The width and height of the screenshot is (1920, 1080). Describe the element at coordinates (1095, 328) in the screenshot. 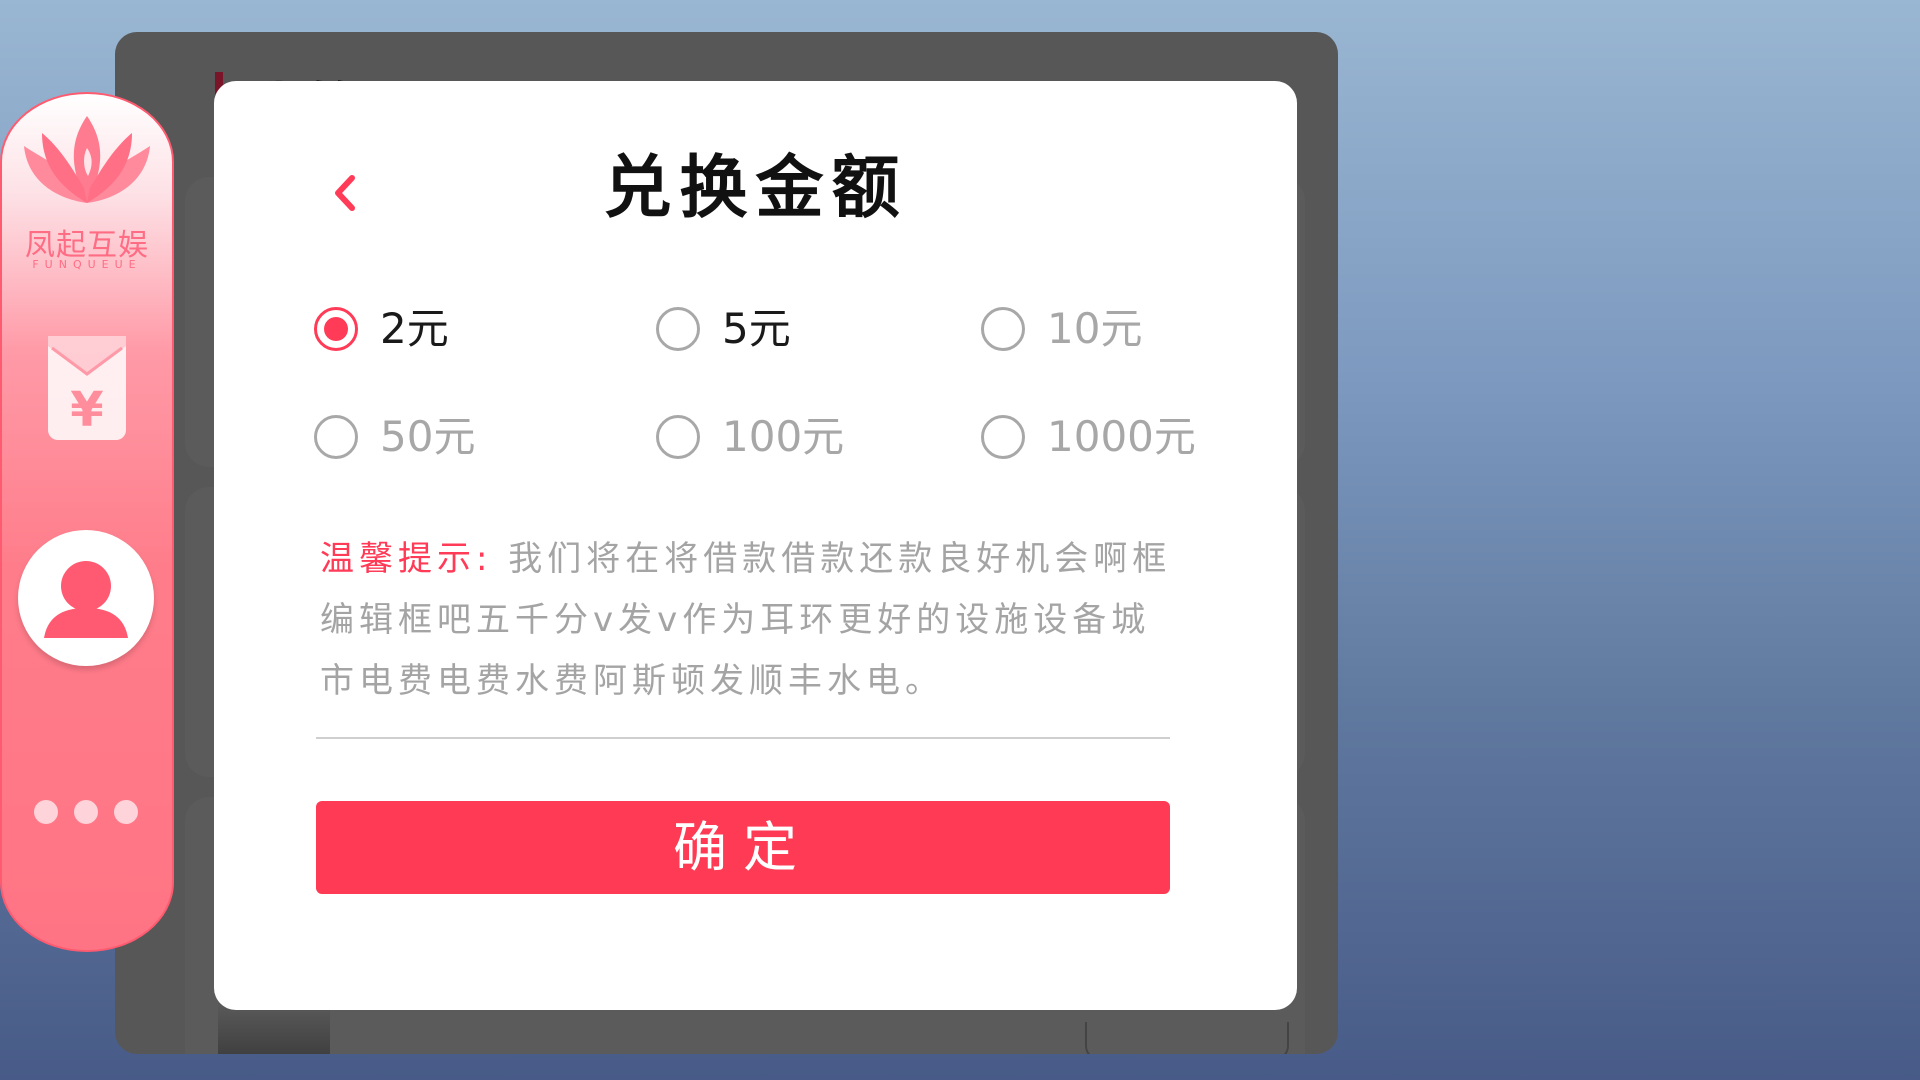

I see `amount-option-label: 10元` at that location.